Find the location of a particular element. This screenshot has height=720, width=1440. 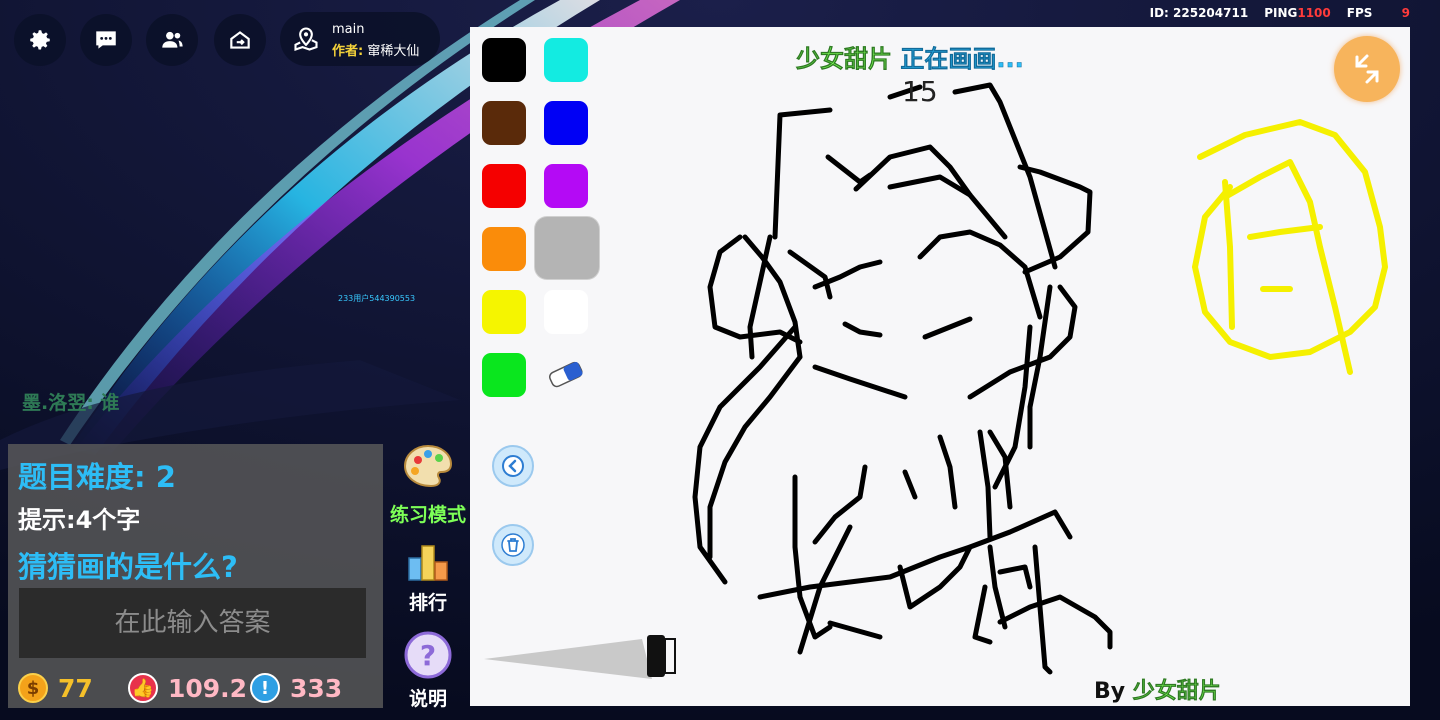

likes-counter: 👍 109.2 is located at coordinates (187, 688).